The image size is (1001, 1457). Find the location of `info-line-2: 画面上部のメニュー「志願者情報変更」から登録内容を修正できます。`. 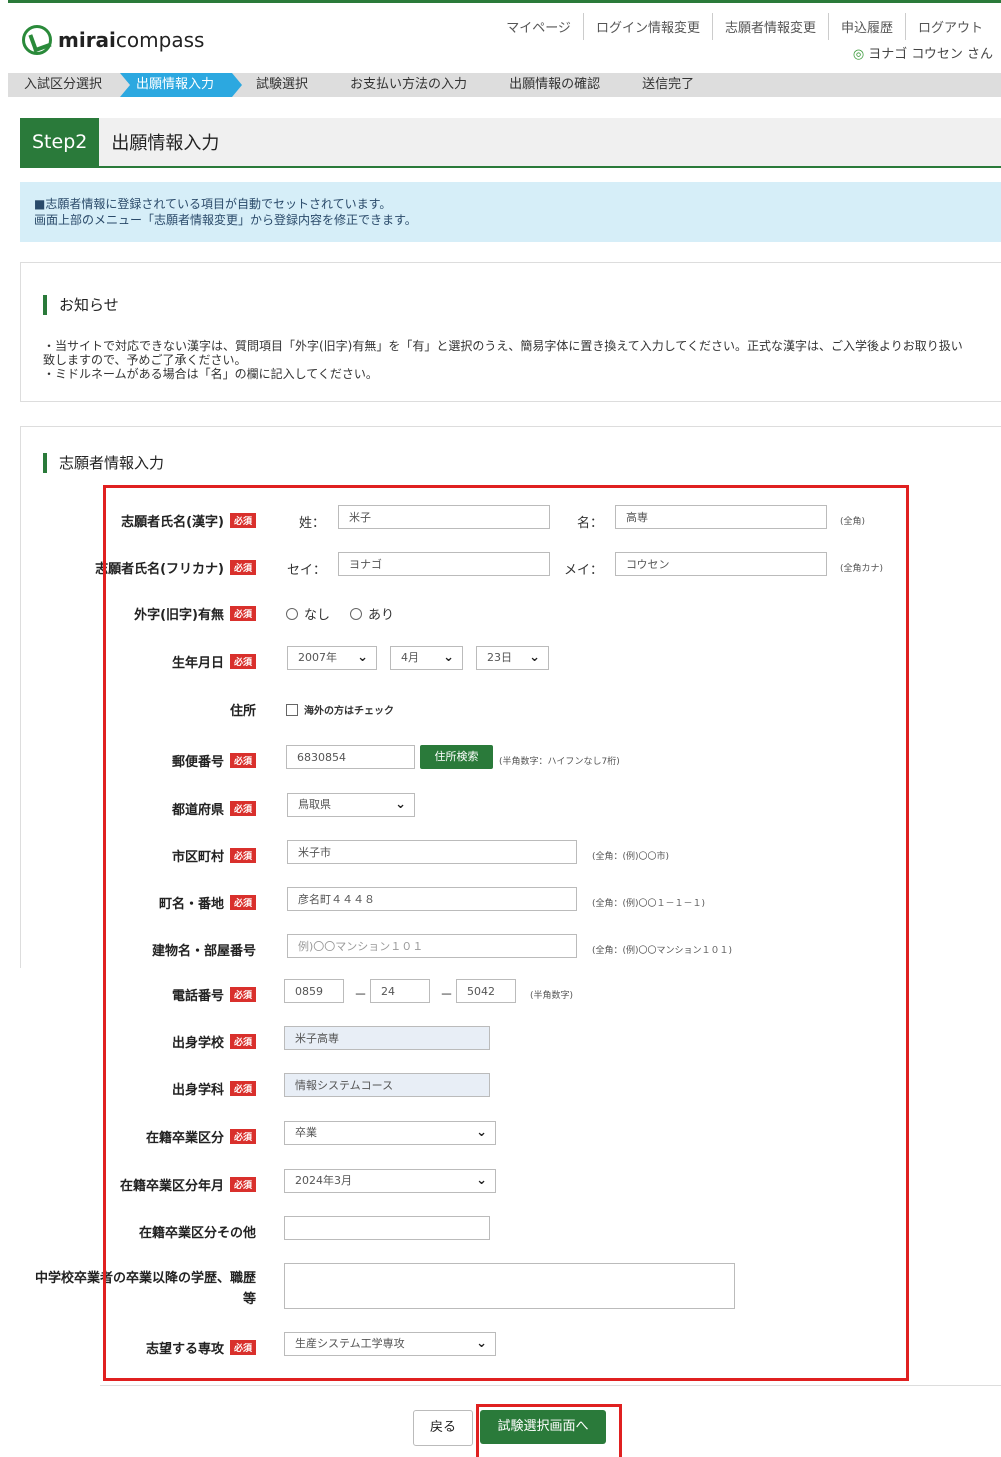

info-line-2: 画面上部のメニュー「志願者情報変更」から登録内容を修正できます。 is located at coordinates (225, 220).